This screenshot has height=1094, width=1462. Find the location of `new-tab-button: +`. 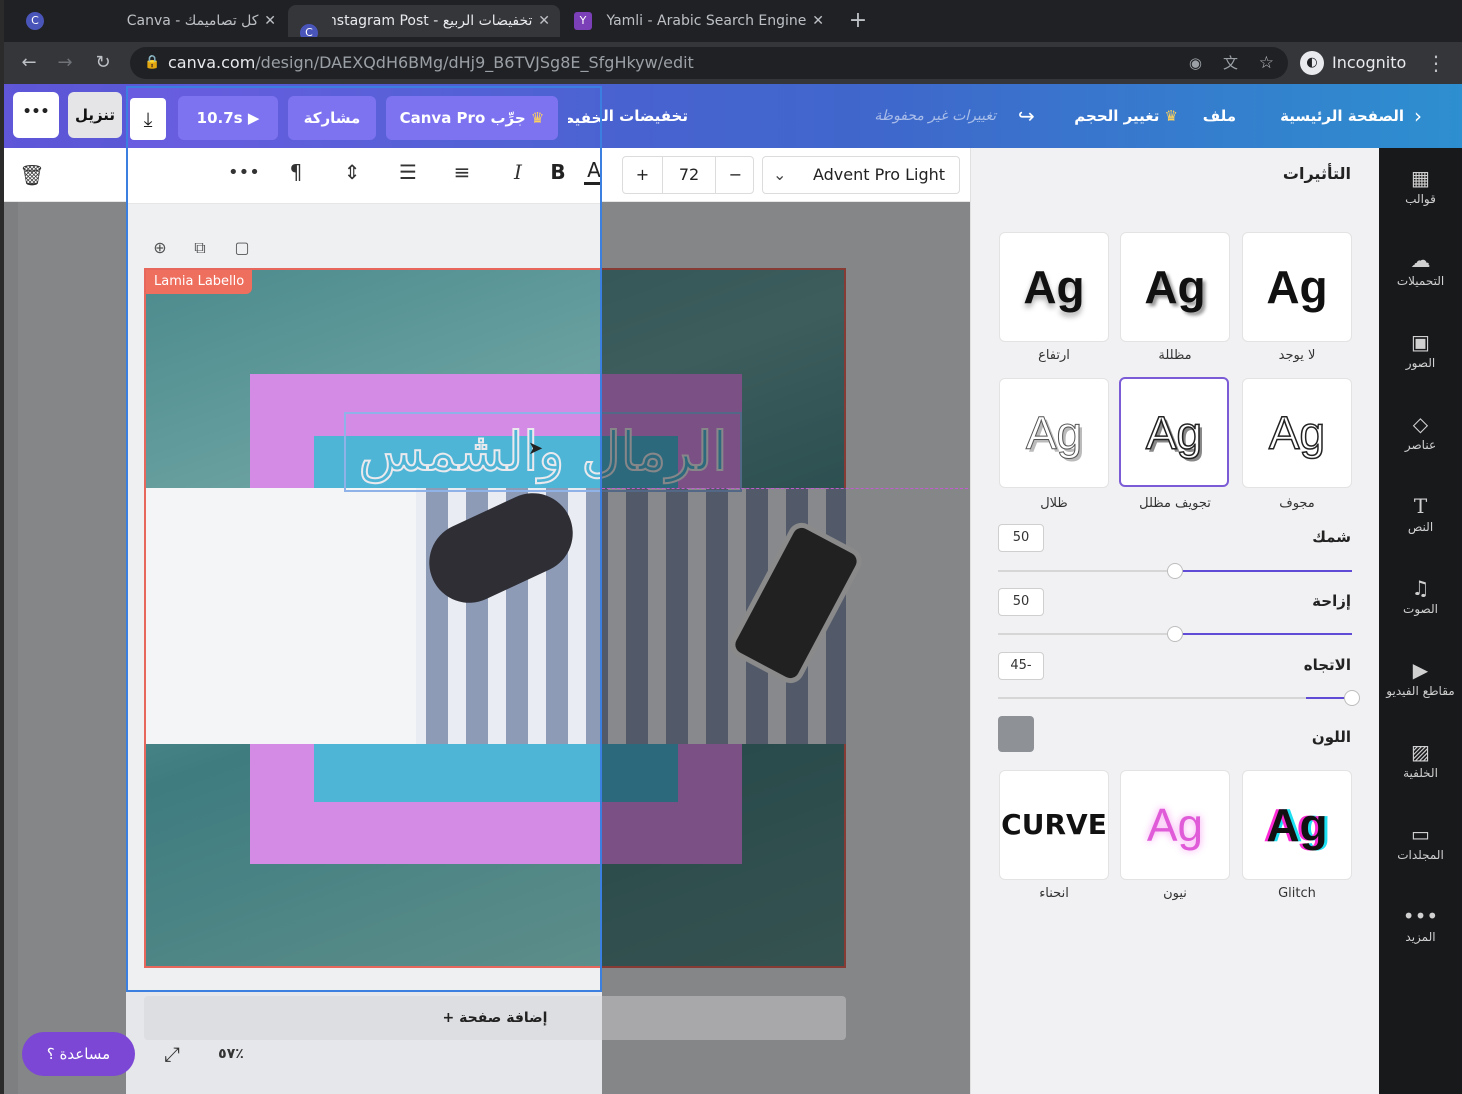

new-tab-button: + is located at coordinates (858, 21).